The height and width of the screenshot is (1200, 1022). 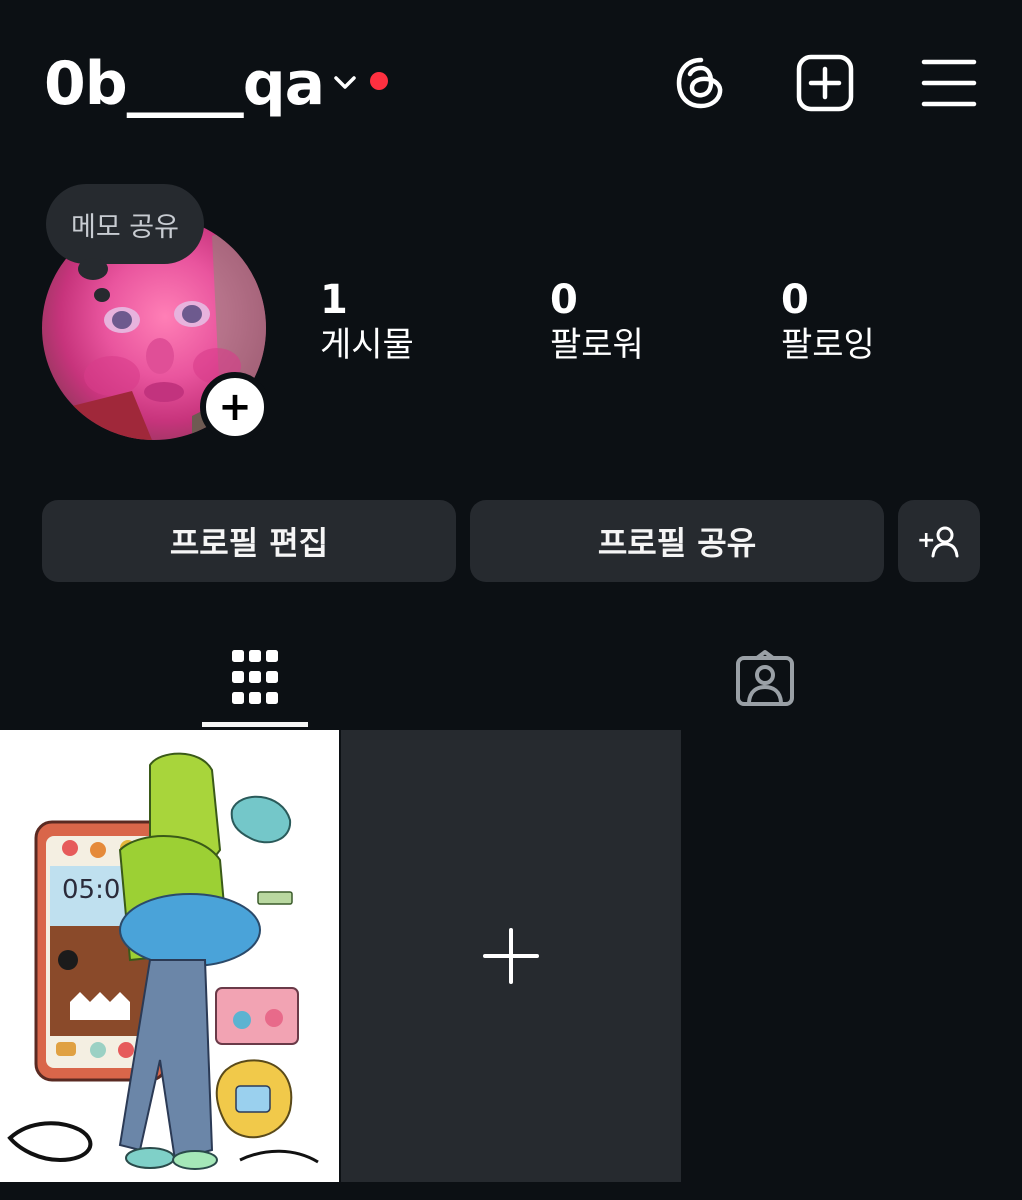 What do you see at coordinates (949, 83) in the screenshot?
I see `hamburger-icon` at bounding box center [949, 83].